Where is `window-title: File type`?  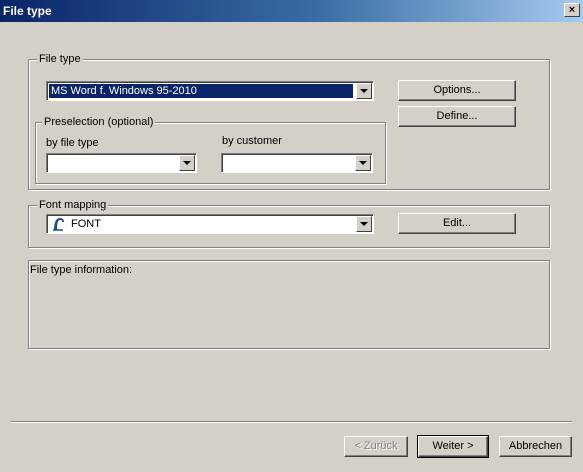 window-title: File type is located at coordinates (27, 11).